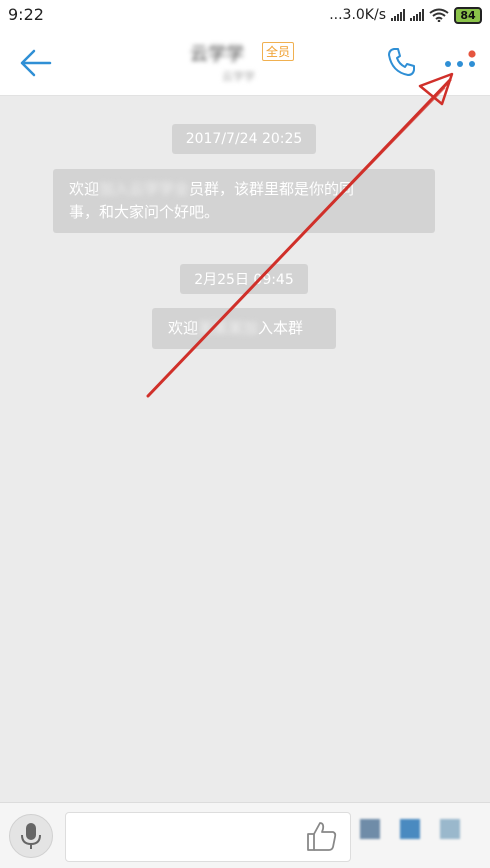  What do you see at coordinates (468, 15) in the screenshot?
I see `battery-icon: 84` at bounding box center [468, 15].